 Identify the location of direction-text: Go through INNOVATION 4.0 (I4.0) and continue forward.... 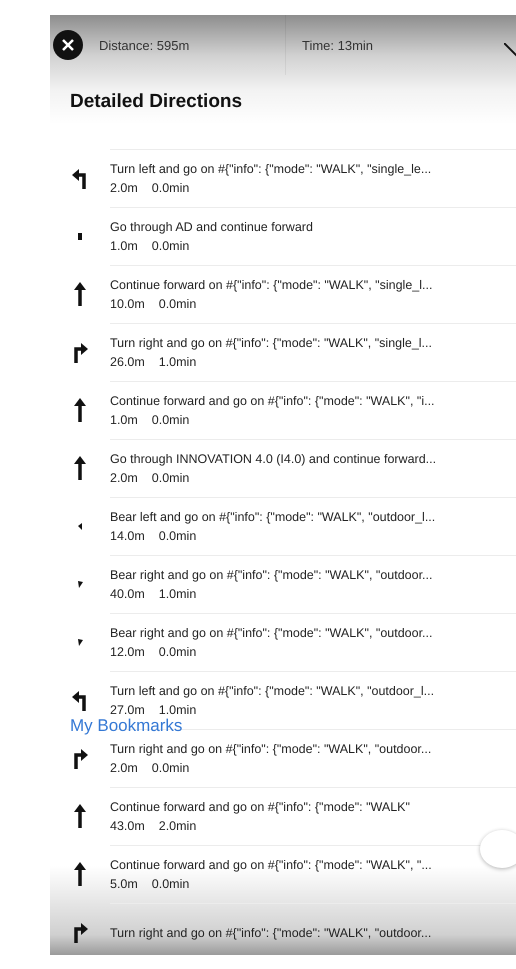
(274, 459).